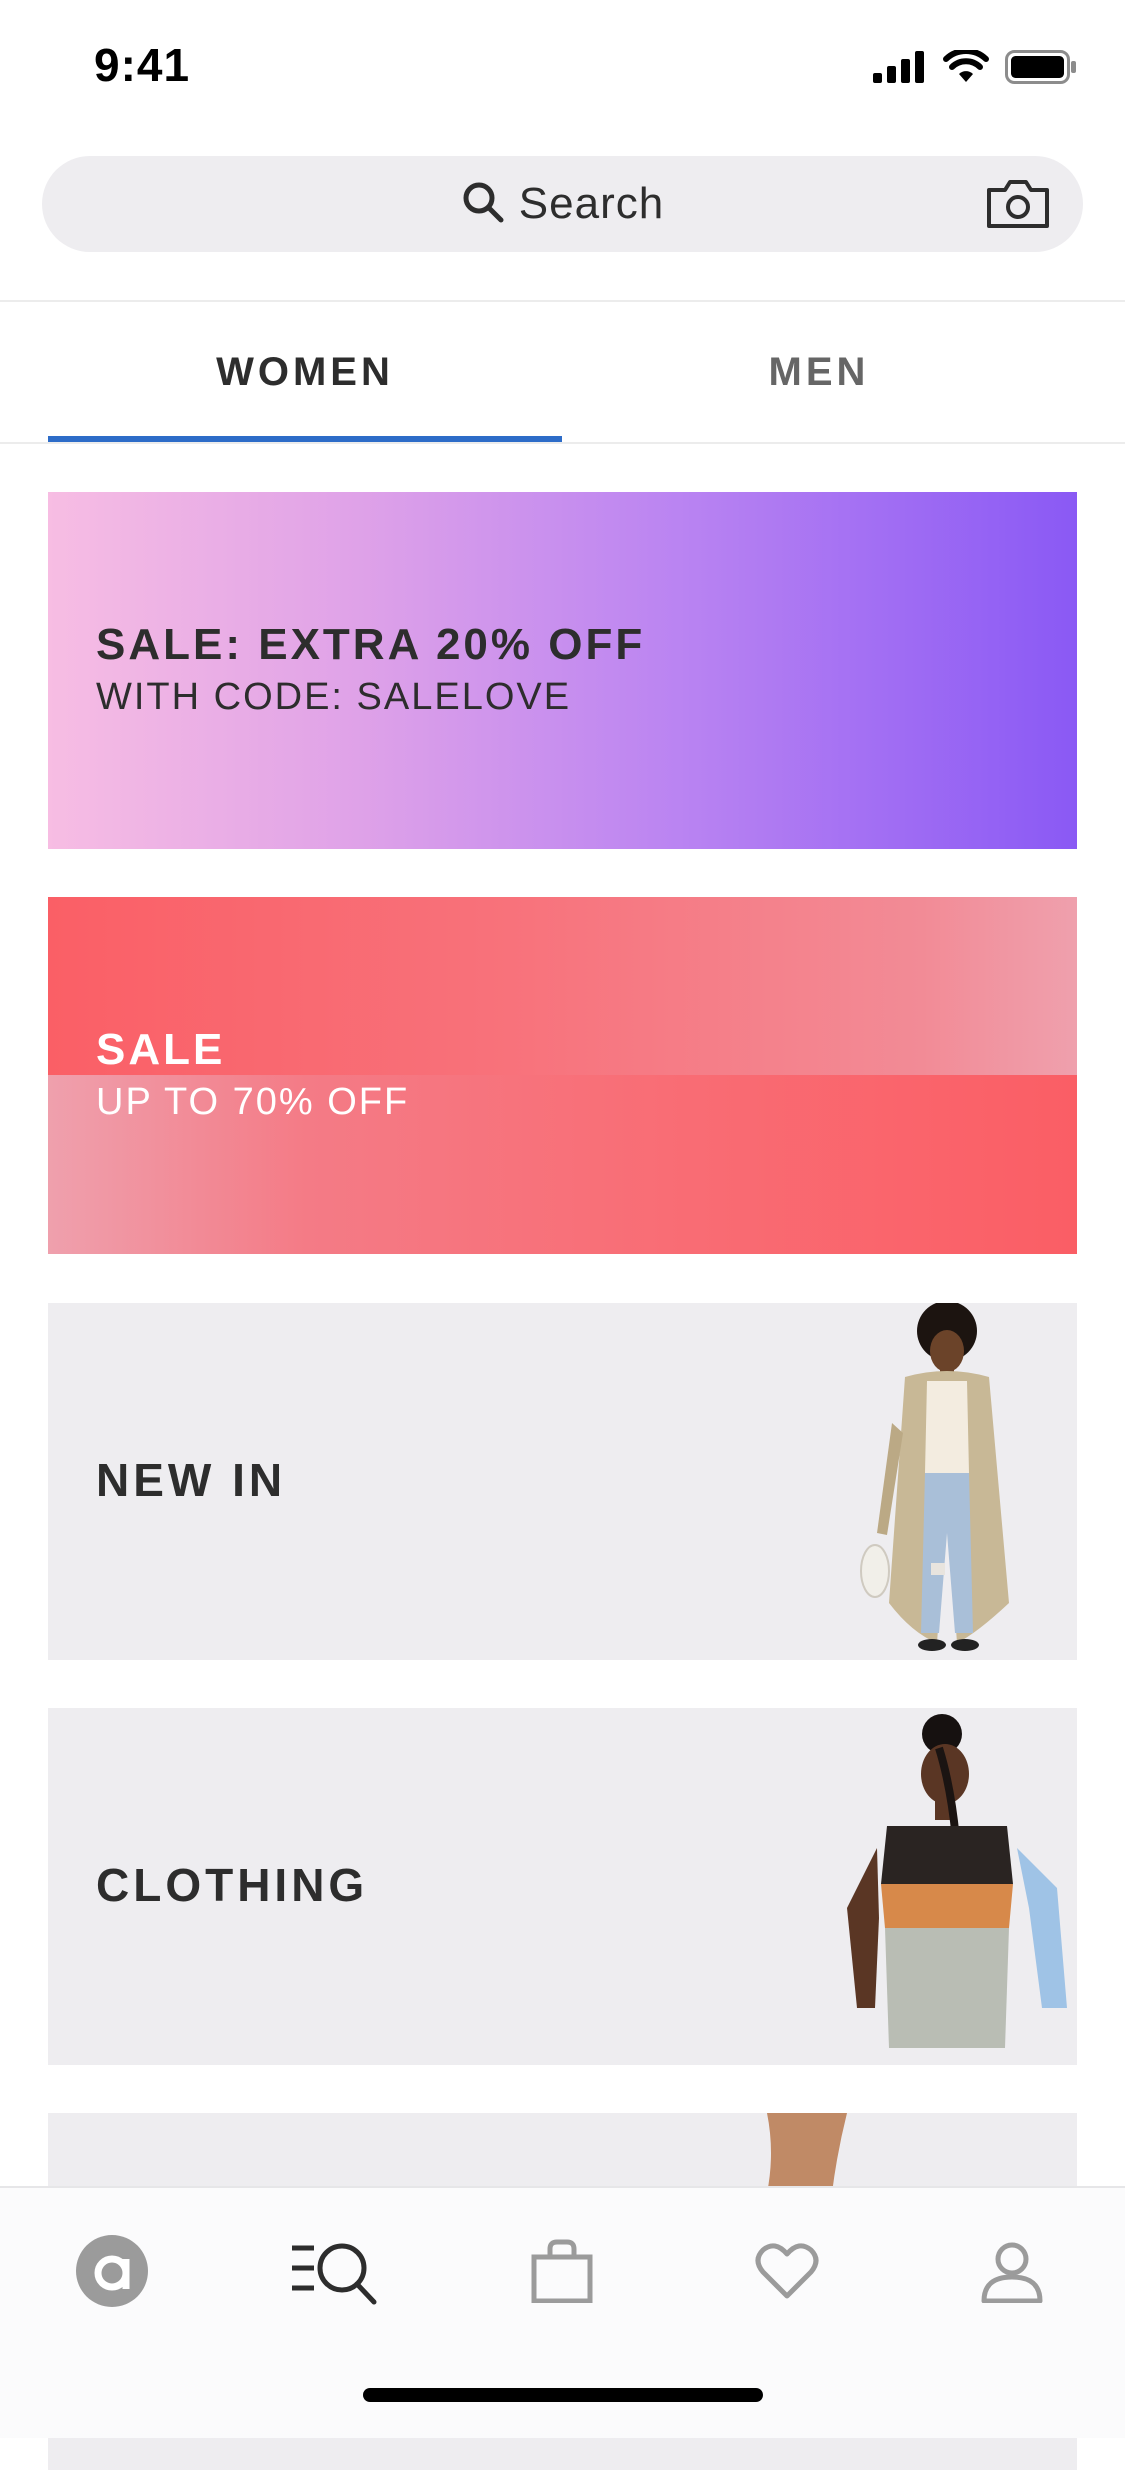 The height and width of the screenshot is (2470, 1125). What do you see at coordinates (253, 1102) in the screenshot?
I see `banner-subtitle: UP TO 70% OFF` at bounding box center [253, 1102].